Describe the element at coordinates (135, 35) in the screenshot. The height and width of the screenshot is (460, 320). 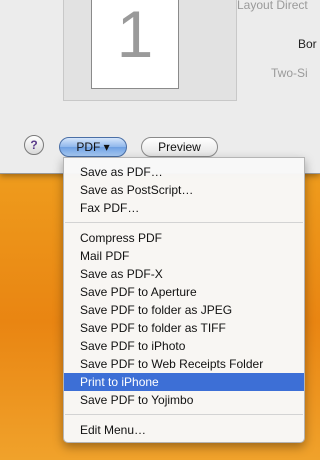
I see `page-number: 1` at that location.